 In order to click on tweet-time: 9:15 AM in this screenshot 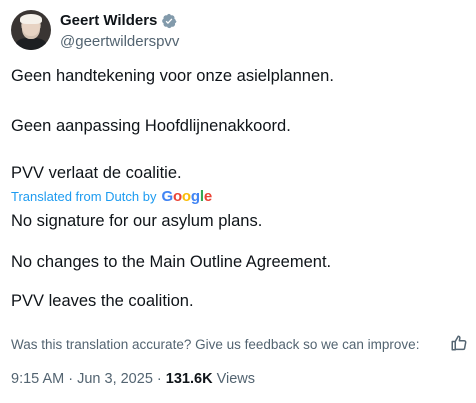, I will do `click(37, 379)`.